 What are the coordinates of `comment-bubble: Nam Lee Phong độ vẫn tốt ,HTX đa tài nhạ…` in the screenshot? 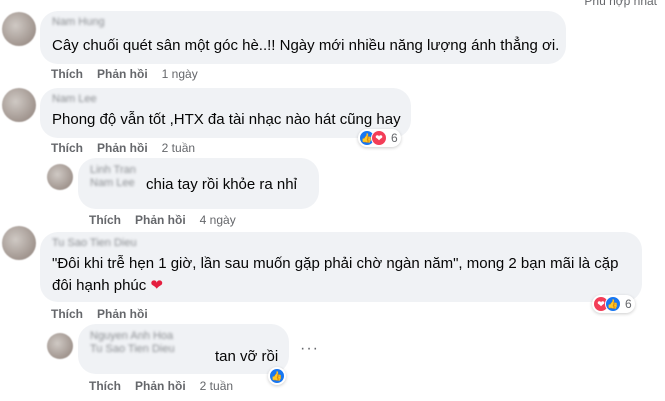 It's located at (225, 113).